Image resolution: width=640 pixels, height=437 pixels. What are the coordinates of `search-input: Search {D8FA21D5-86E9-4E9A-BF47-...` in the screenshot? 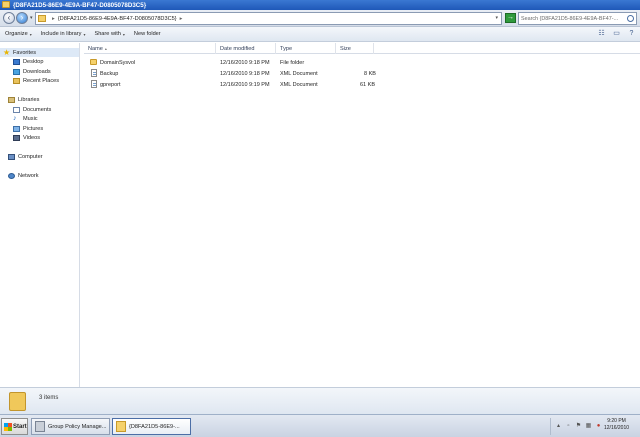 It's located at (577, 18).